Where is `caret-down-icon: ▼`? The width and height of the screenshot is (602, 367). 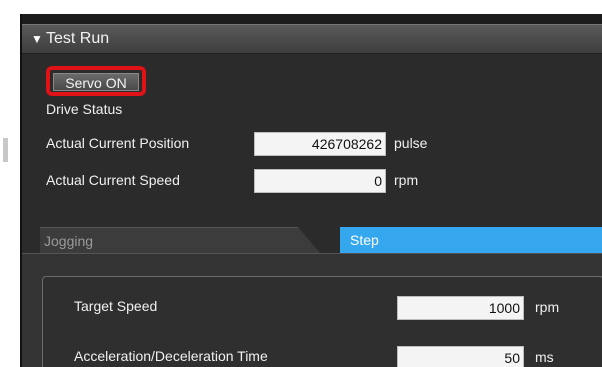
caret-down-icon: ▼ is located at coordinates (37, 39).